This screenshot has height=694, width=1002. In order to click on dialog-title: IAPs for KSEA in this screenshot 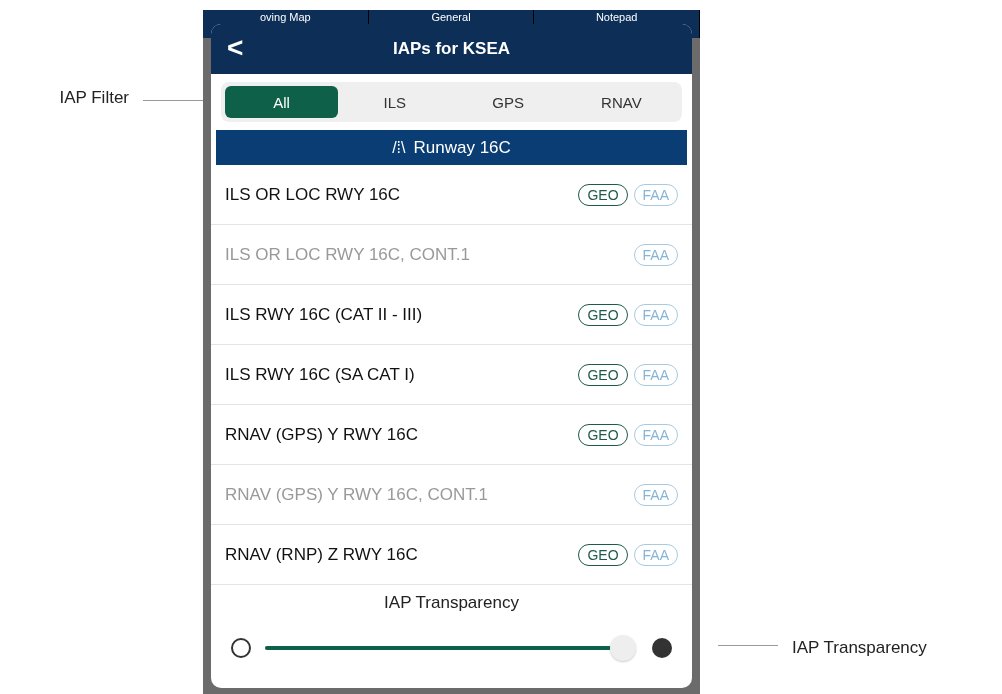, I will do `click(451, 49)`.